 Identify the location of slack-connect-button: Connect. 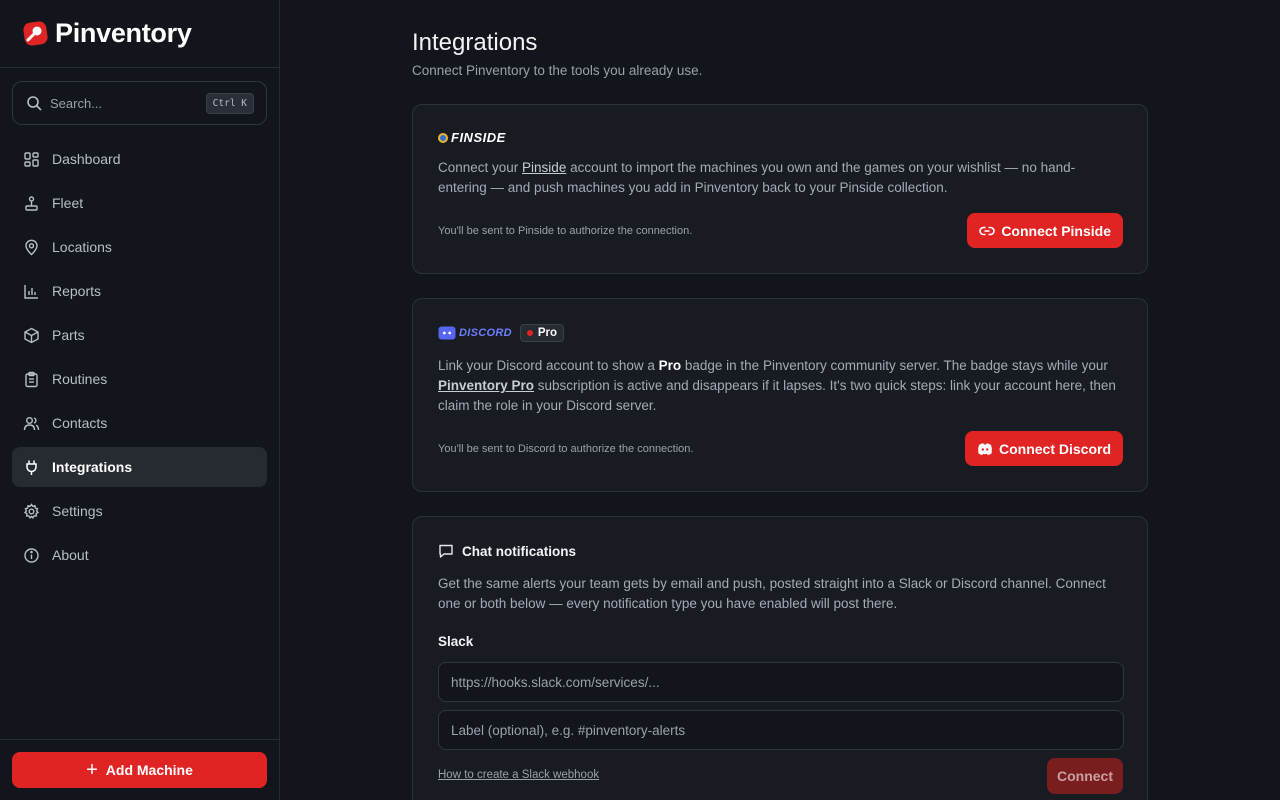
(1085, 776).